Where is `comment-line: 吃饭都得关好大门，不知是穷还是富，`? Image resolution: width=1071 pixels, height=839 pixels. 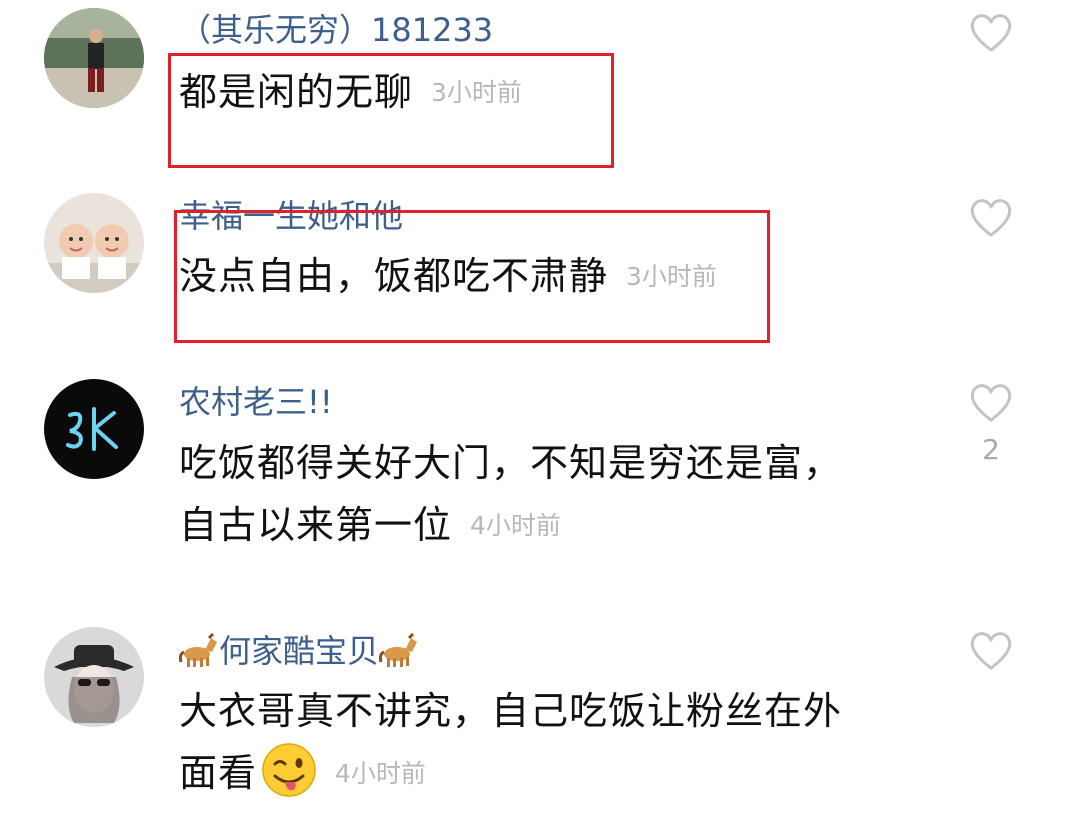
comment-line: 吃饭都得关好大门，不知是穷还是富， is located at coordinates (511, 463).